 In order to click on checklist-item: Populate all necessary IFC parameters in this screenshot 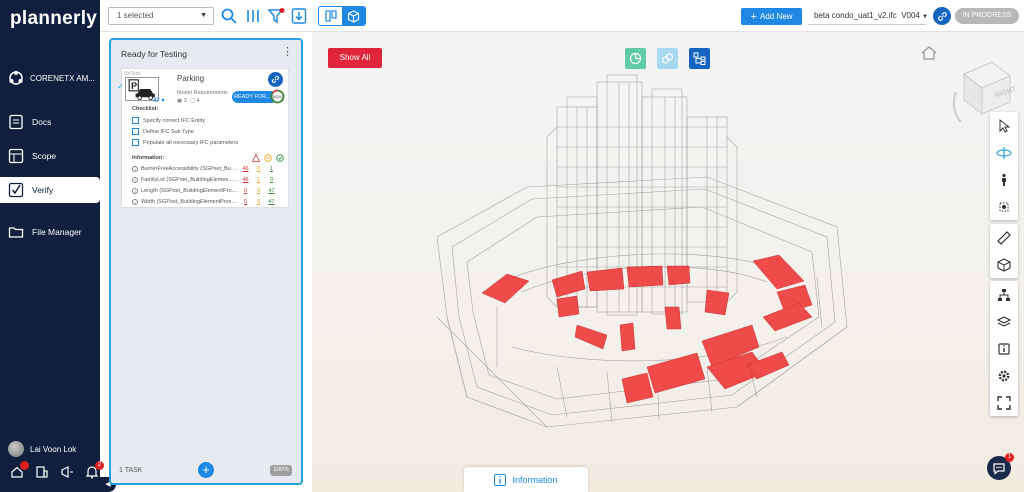, I will do `click(185, 142)`.